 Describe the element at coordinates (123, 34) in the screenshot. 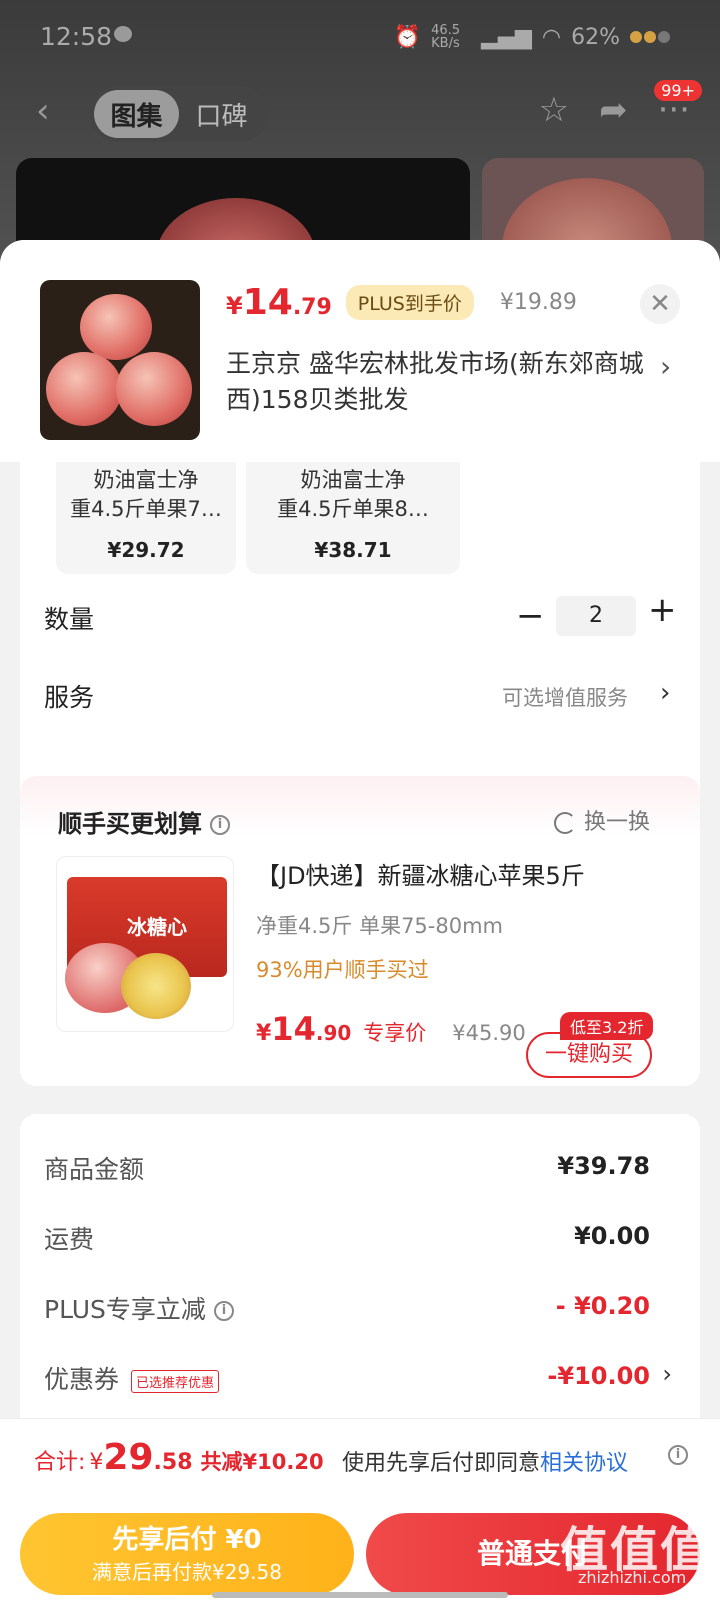

I see `wechat-icon` at that location.